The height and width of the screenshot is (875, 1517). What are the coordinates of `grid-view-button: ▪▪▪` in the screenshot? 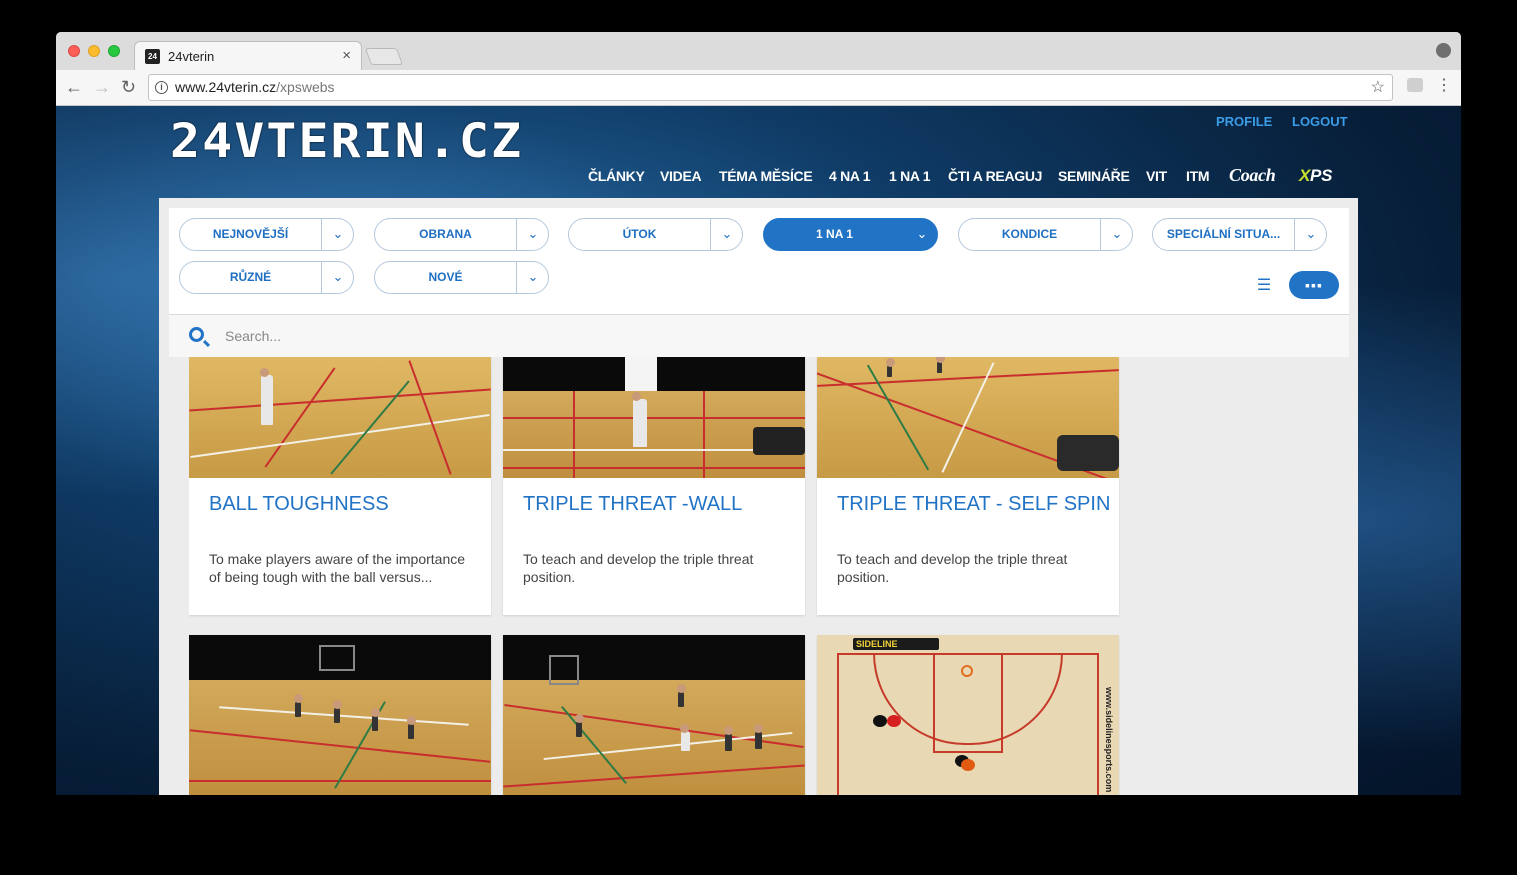 It's located at (1314, 285).